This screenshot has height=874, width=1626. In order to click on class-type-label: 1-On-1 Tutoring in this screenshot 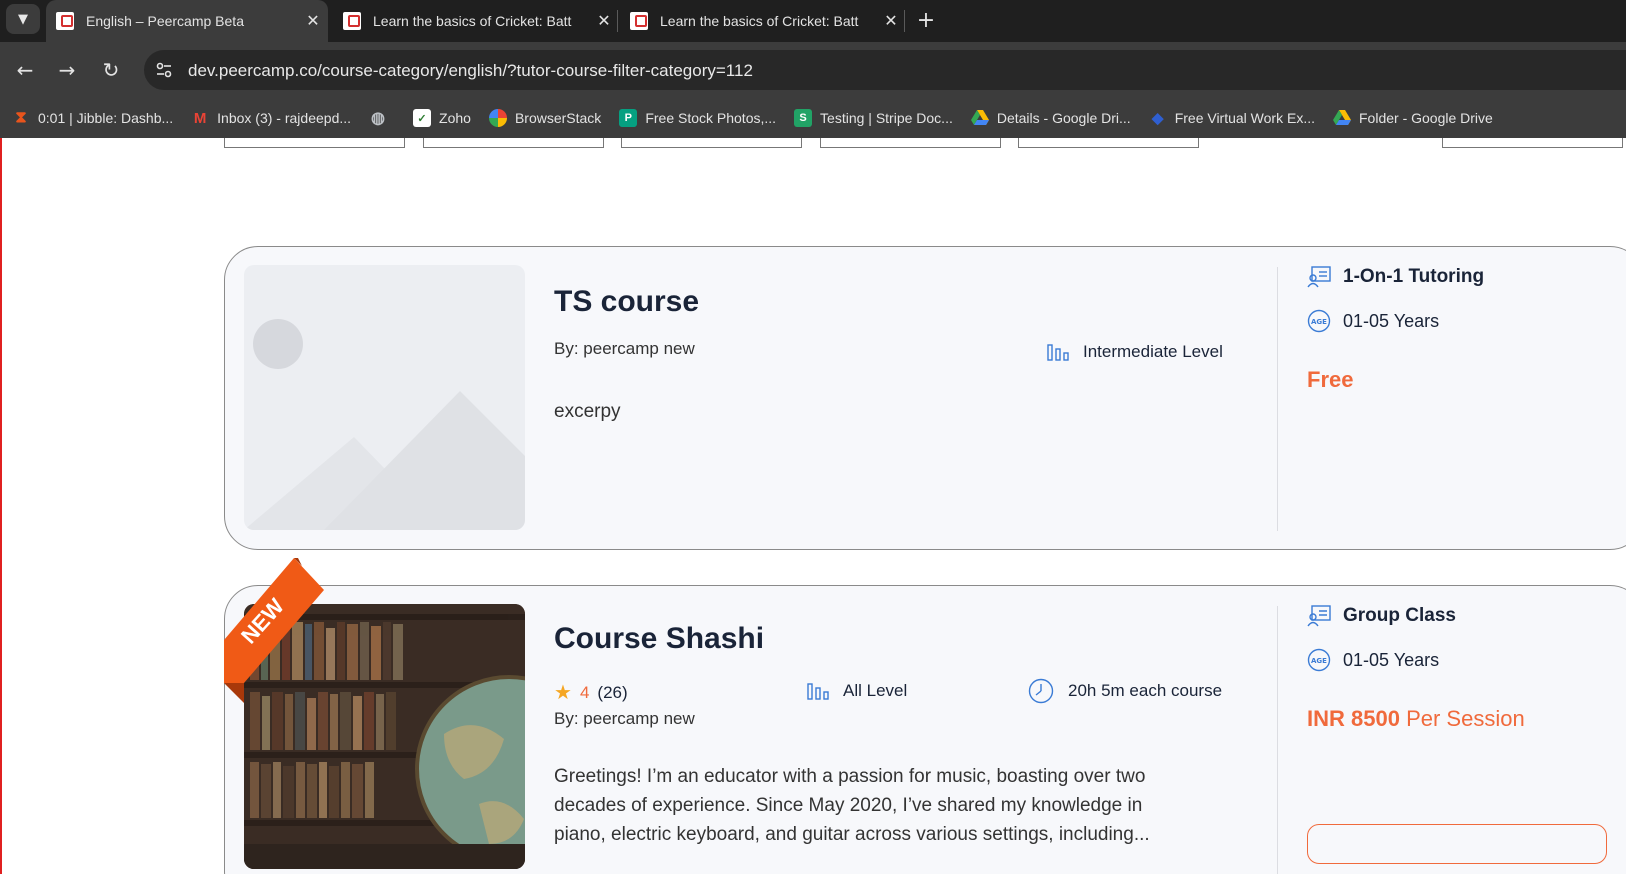, I will do `click(1414, 276)`.